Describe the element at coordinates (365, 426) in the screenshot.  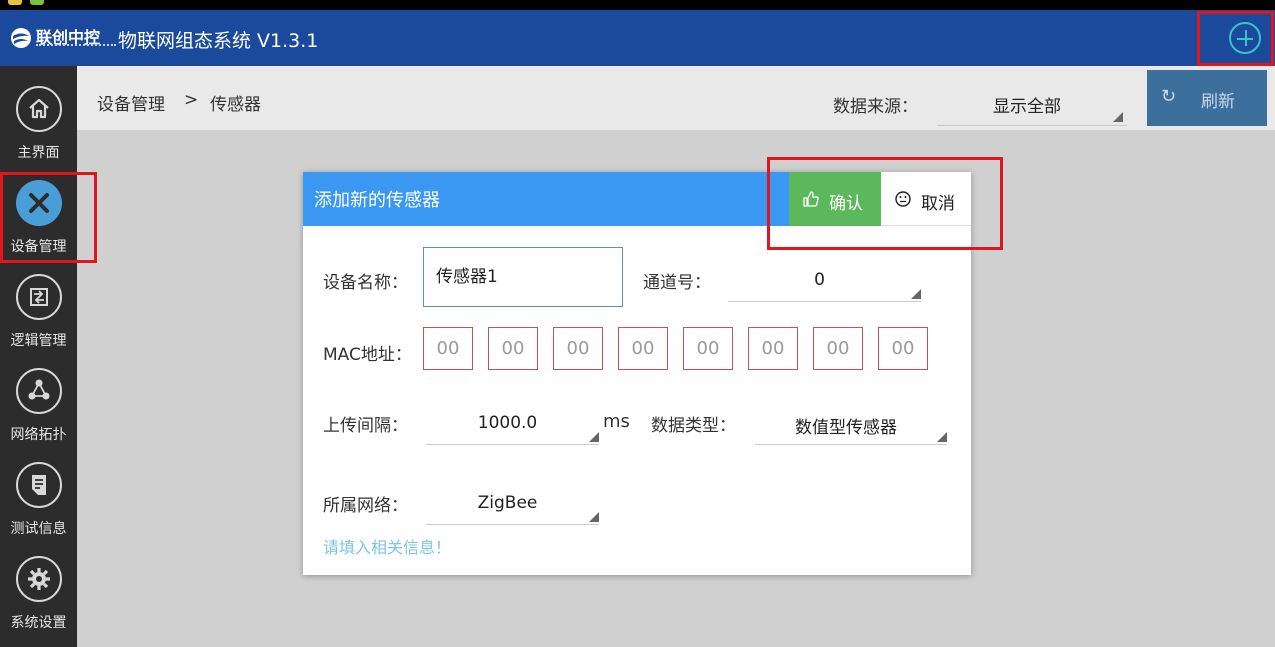
I see `upload-interval-label: 上传间隔：` at that location.